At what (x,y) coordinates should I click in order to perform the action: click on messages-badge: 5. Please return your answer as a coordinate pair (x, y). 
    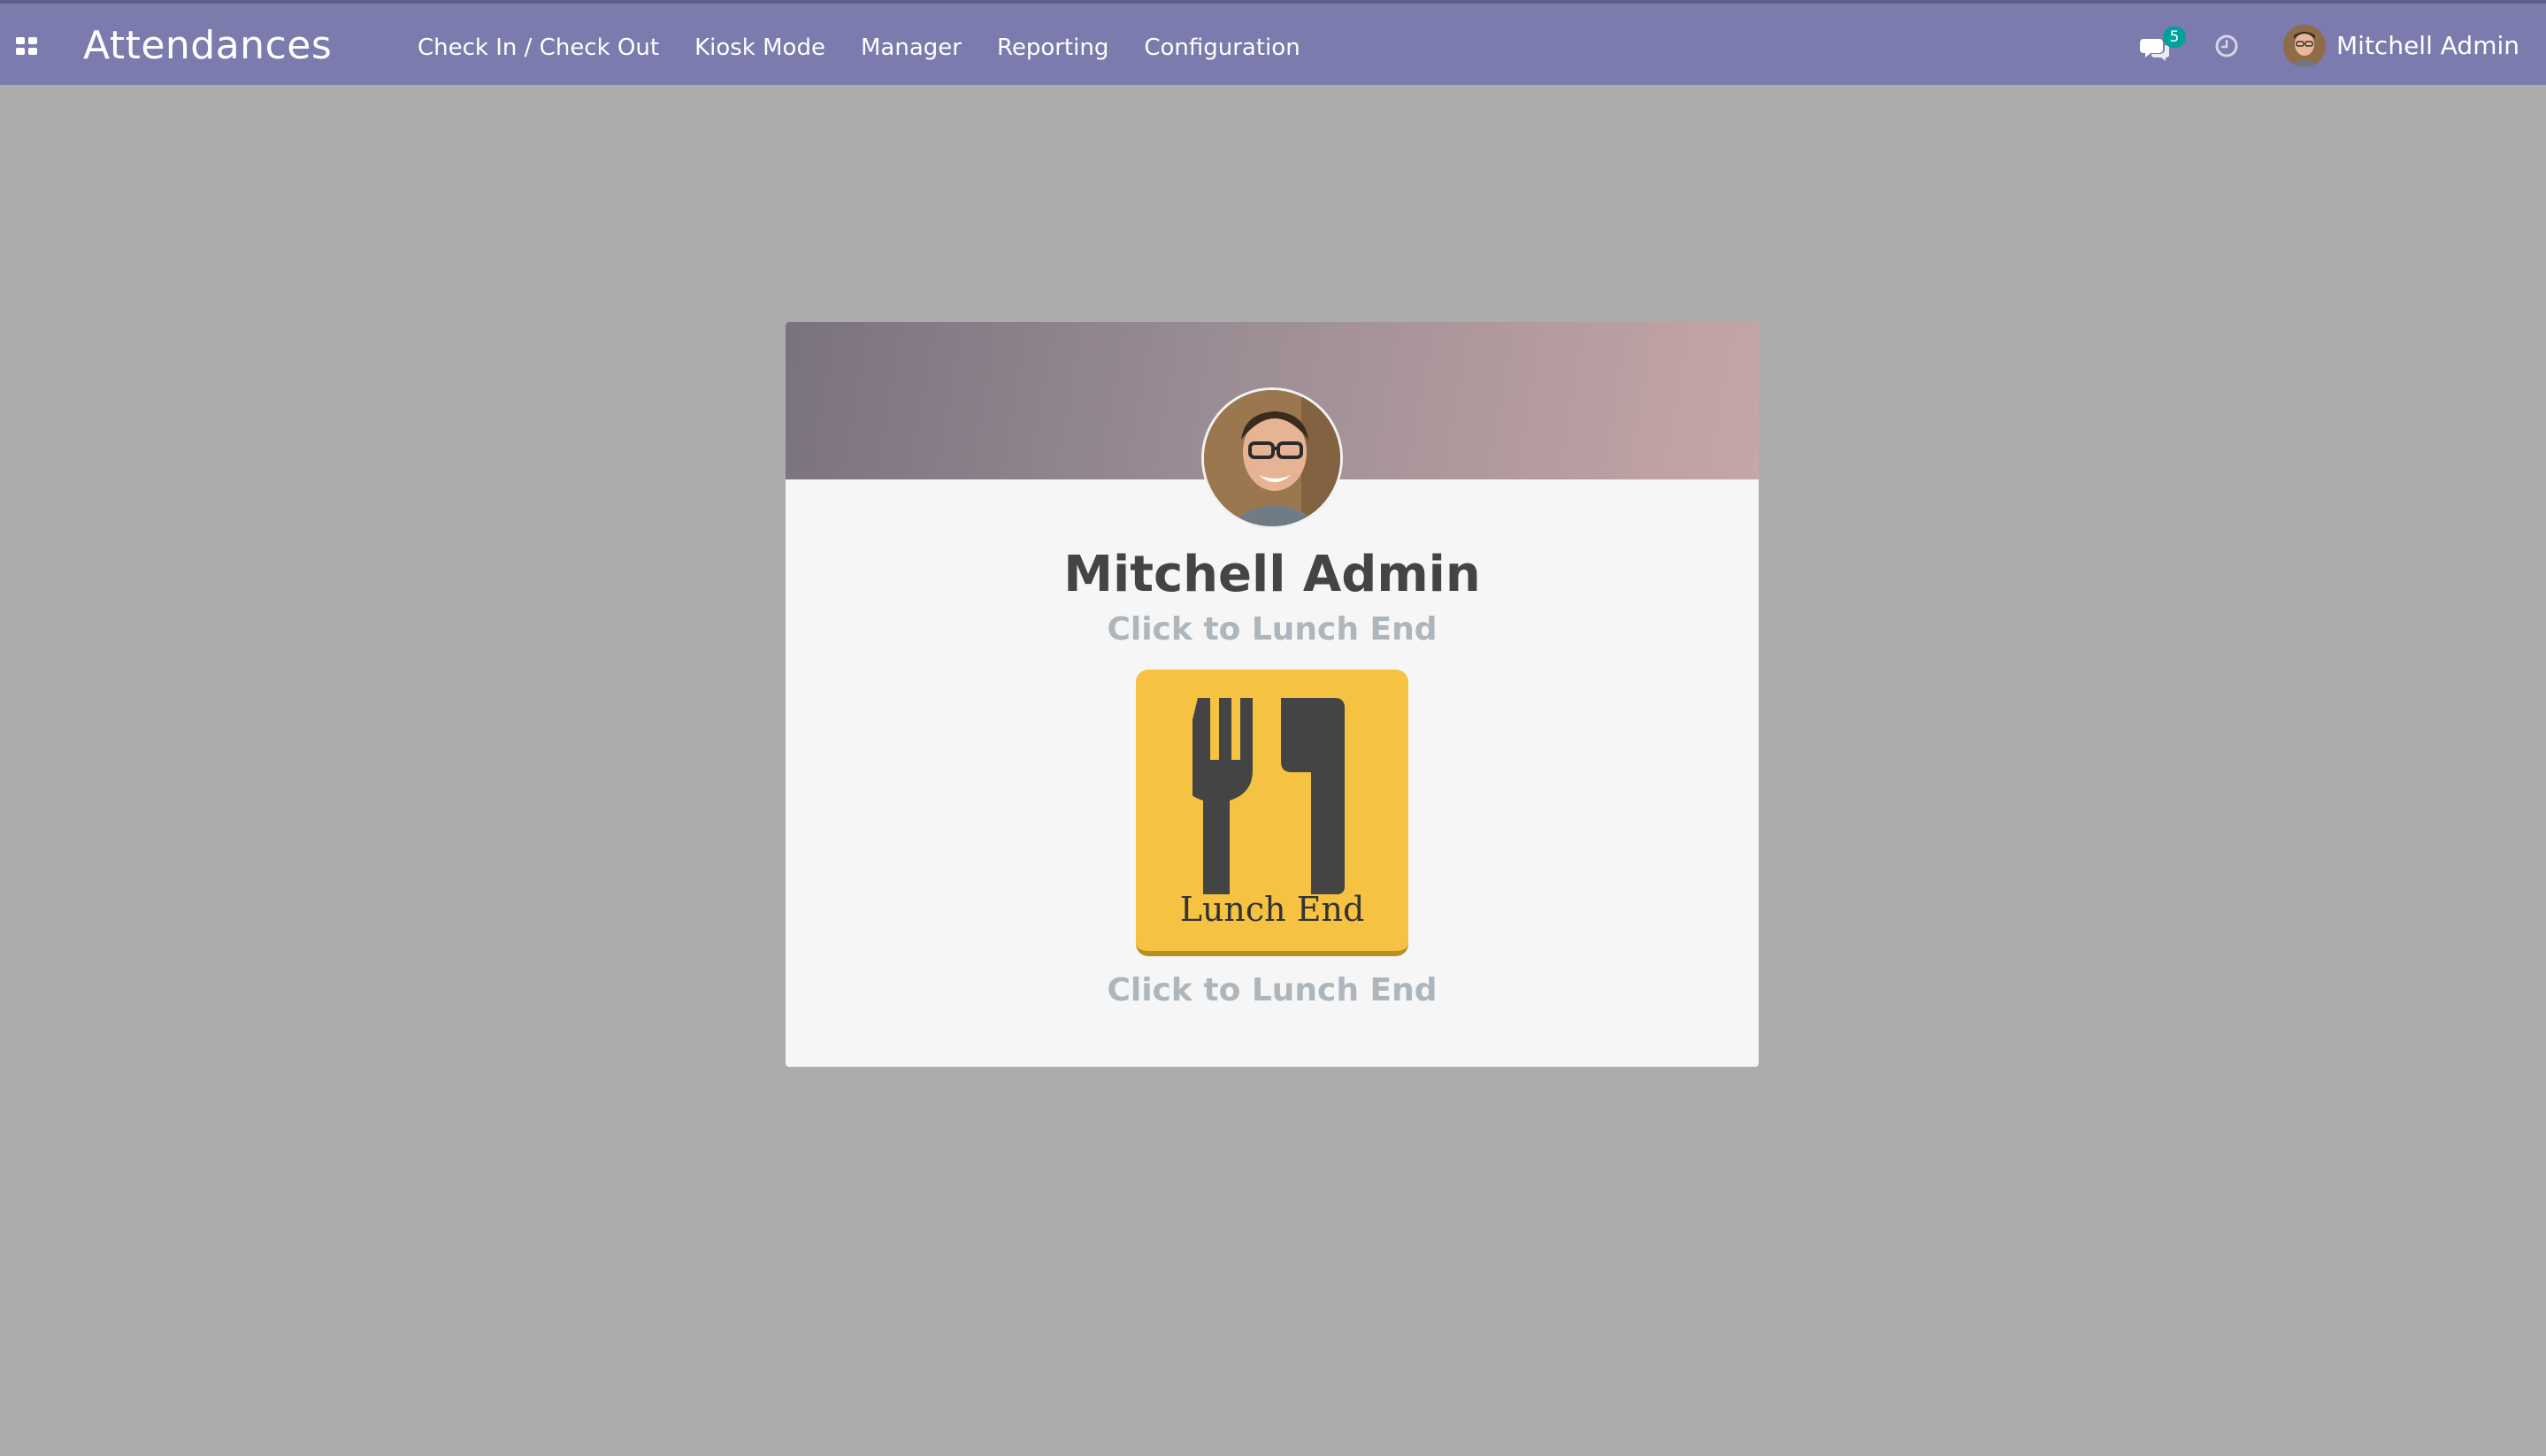
    Looking at the image, I should click on (2175, 37).